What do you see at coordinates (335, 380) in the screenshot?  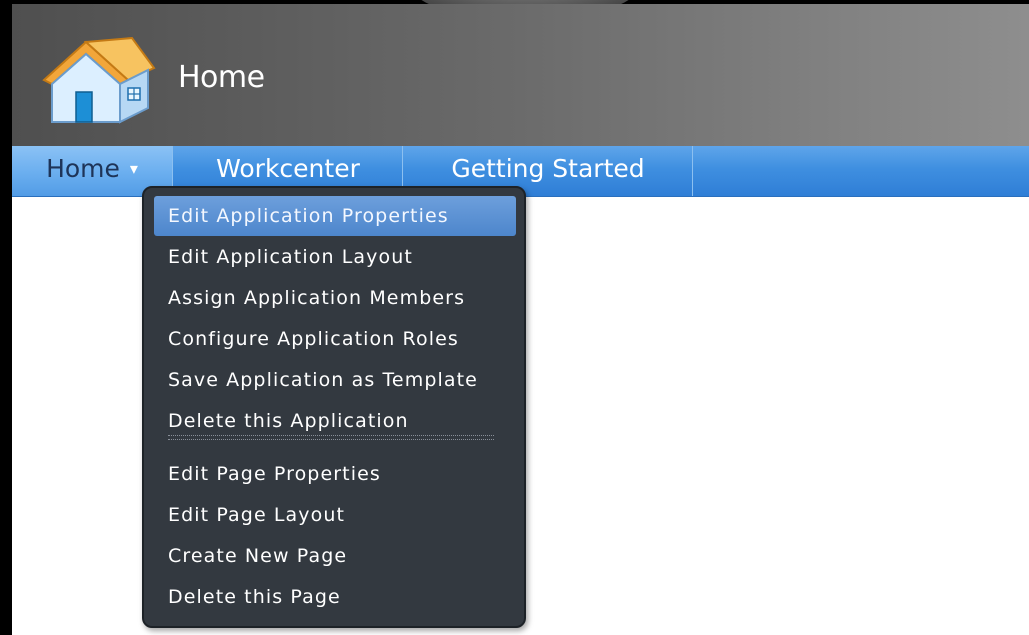 I see `menu-item-save-application-as-template: Save Application as Template` at bounding box center [335, 380].